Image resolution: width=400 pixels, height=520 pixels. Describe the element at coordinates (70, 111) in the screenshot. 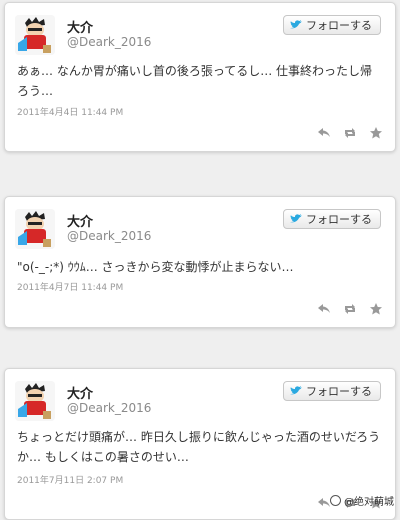

I see `timestamp: 2011年4月4日 11:44 PM` at that location.